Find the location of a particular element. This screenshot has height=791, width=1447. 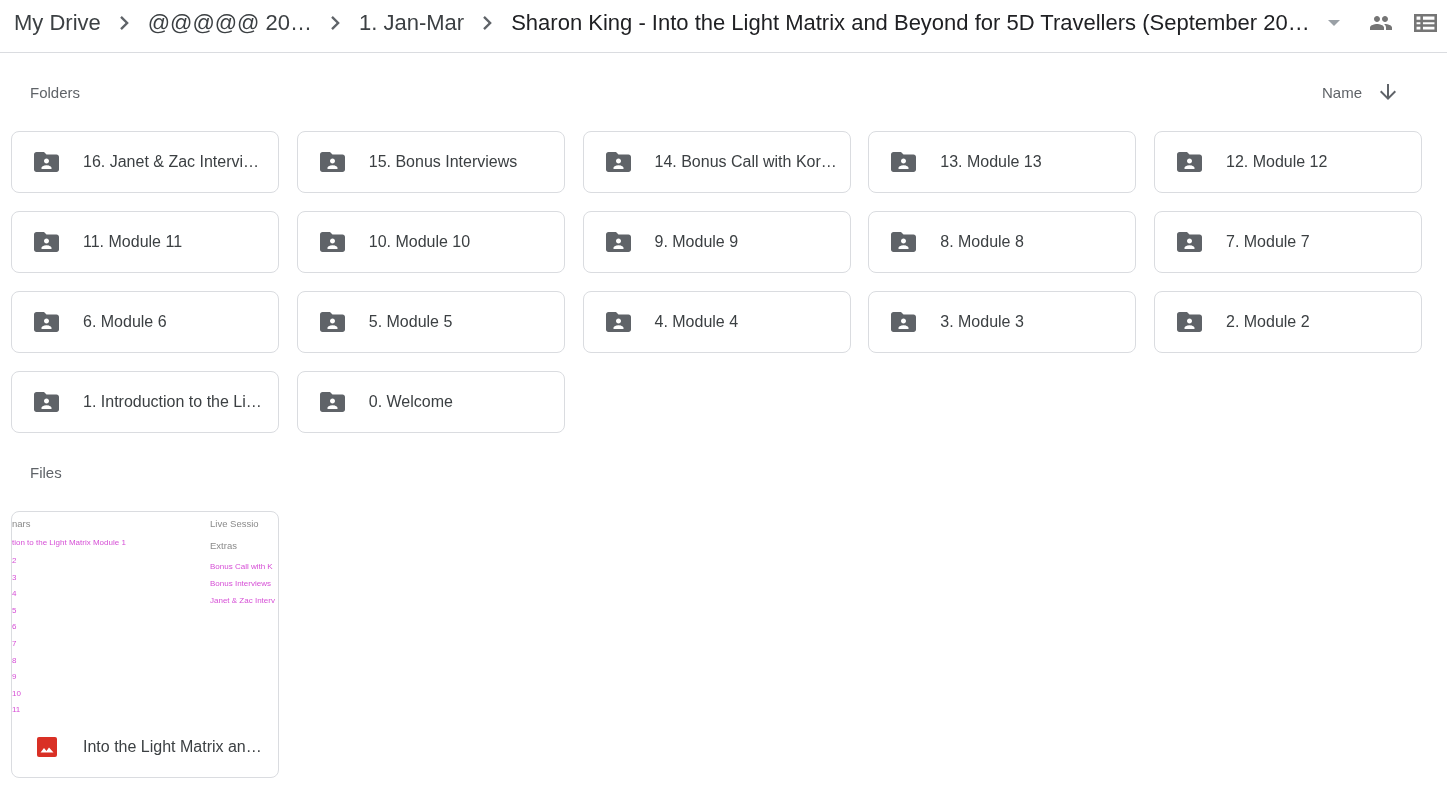

caret-icon is located at coordinates (1333, 23).